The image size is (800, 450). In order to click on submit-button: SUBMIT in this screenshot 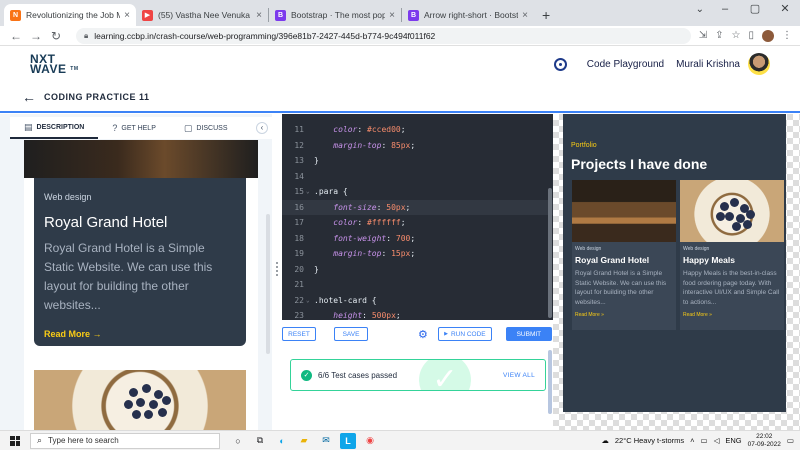, I will do `click(528, 334)`.